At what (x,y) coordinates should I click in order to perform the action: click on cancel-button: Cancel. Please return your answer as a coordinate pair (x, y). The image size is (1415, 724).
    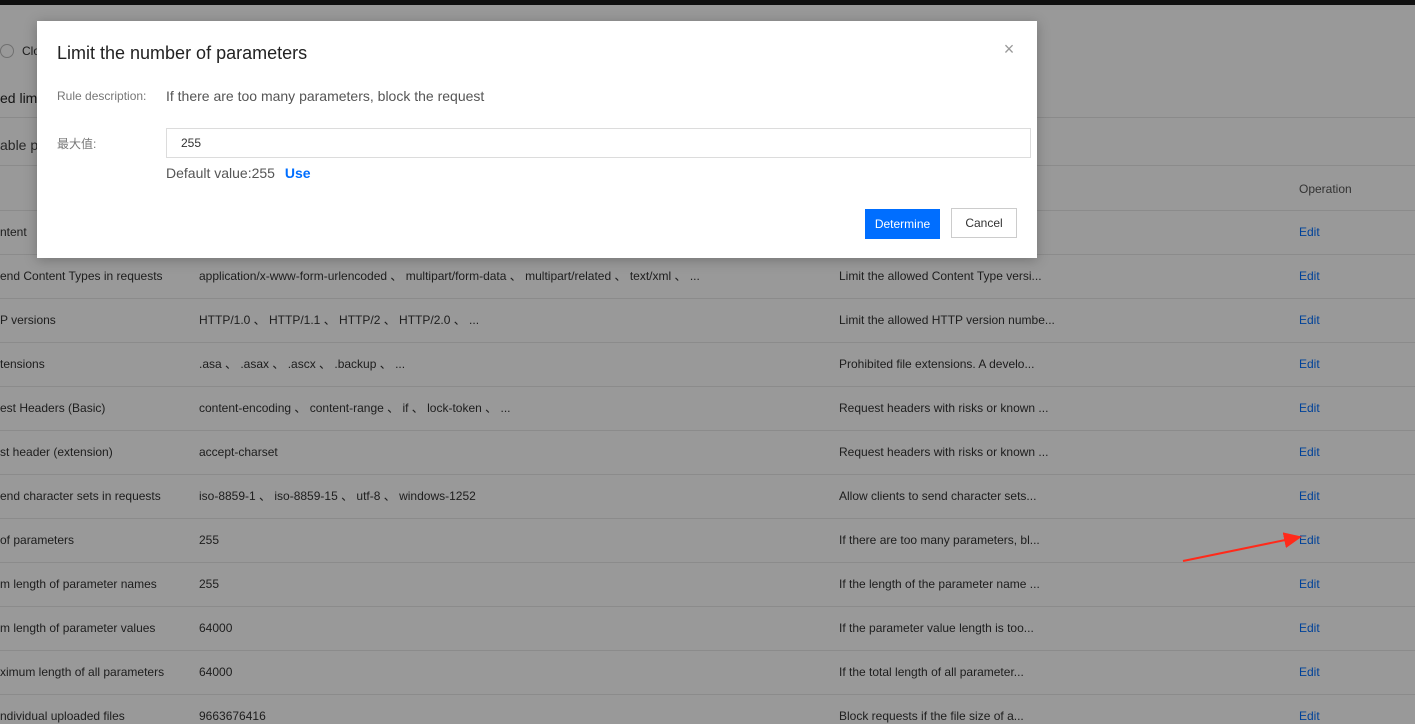
    Looking at the image, I should click on (984, 223).